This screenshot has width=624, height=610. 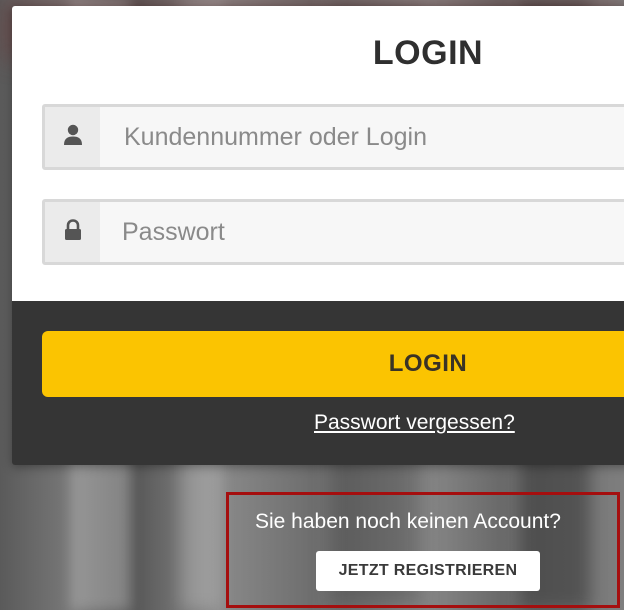 I want to click on password-field, so click(x=333, y=232).